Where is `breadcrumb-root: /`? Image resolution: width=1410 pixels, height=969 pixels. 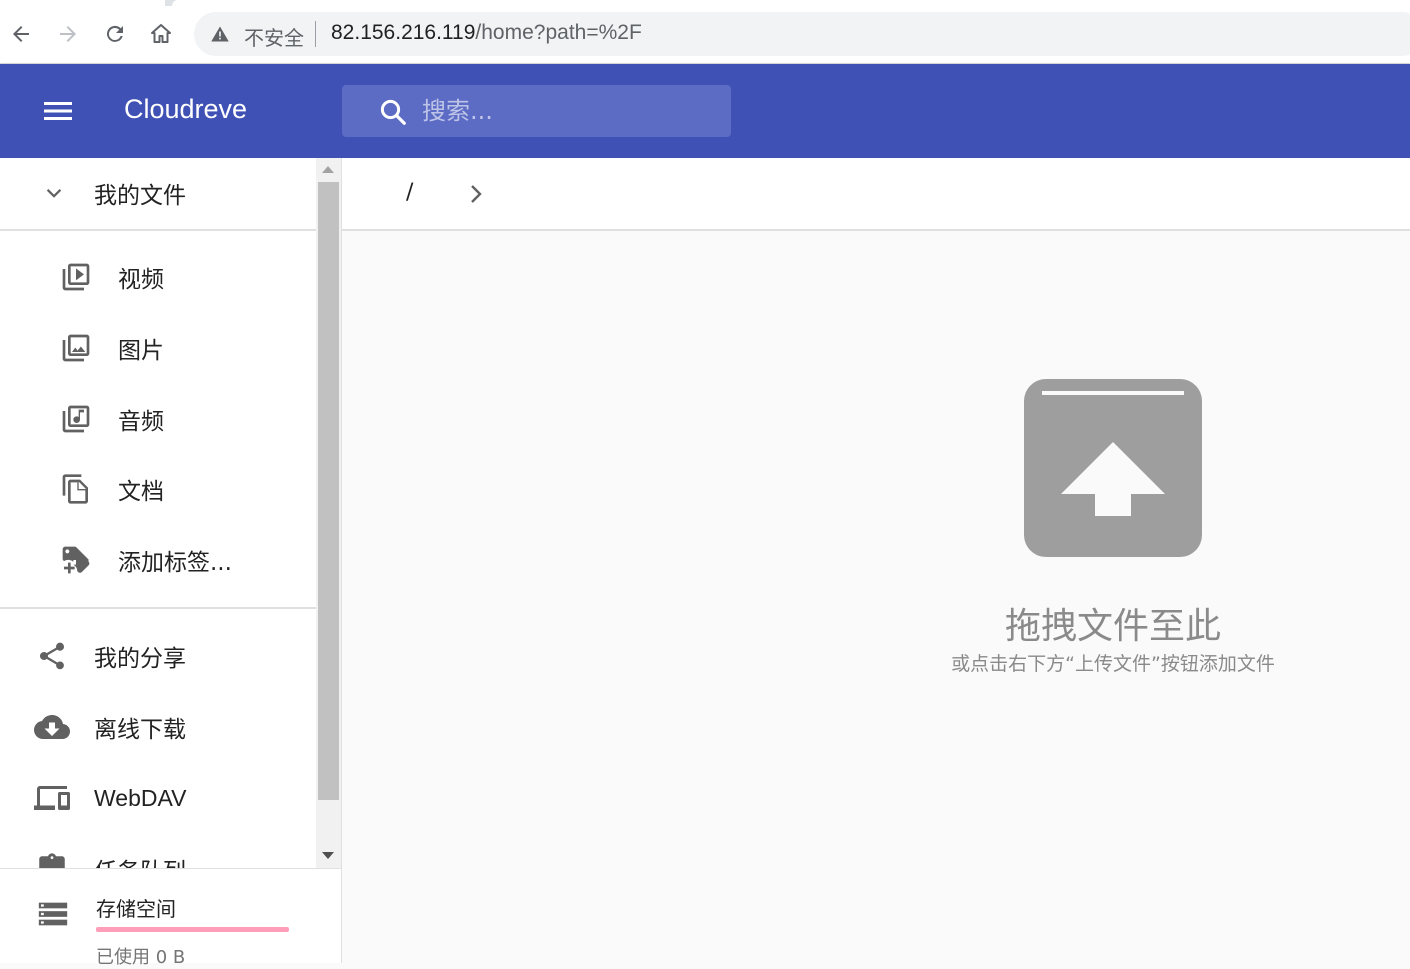 breadcrumb-root: / is located at coordinates (409, 192).